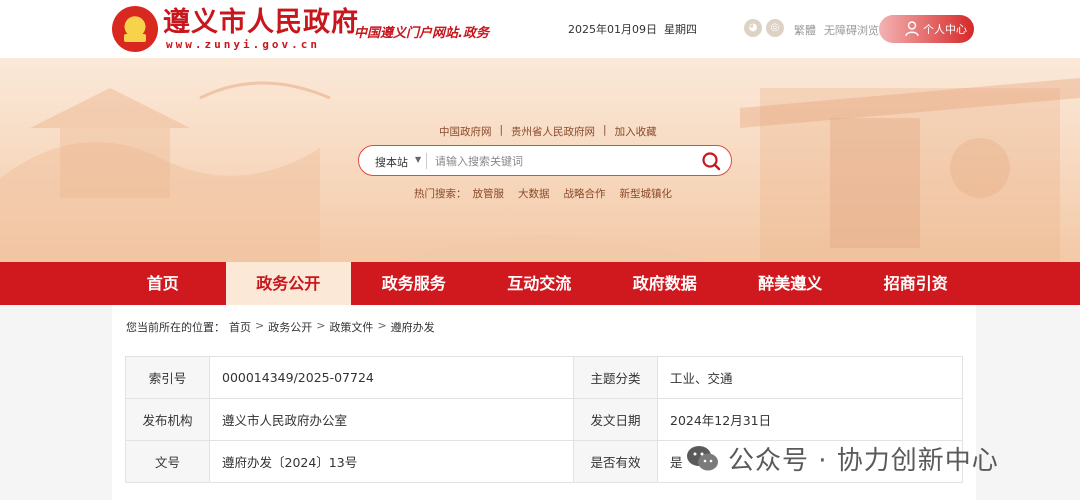 The height and width of the screenshot is (500, 1080). Describe the element at coordinates (290, 327) in the screenshot. I see `breadcrumb-item: 政务公开` at that location.